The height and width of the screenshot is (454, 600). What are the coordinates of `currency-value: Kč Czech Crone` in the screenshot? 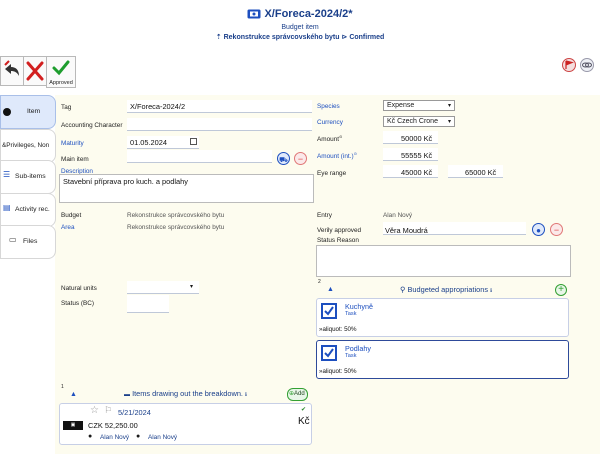 It's located at (412, 121).